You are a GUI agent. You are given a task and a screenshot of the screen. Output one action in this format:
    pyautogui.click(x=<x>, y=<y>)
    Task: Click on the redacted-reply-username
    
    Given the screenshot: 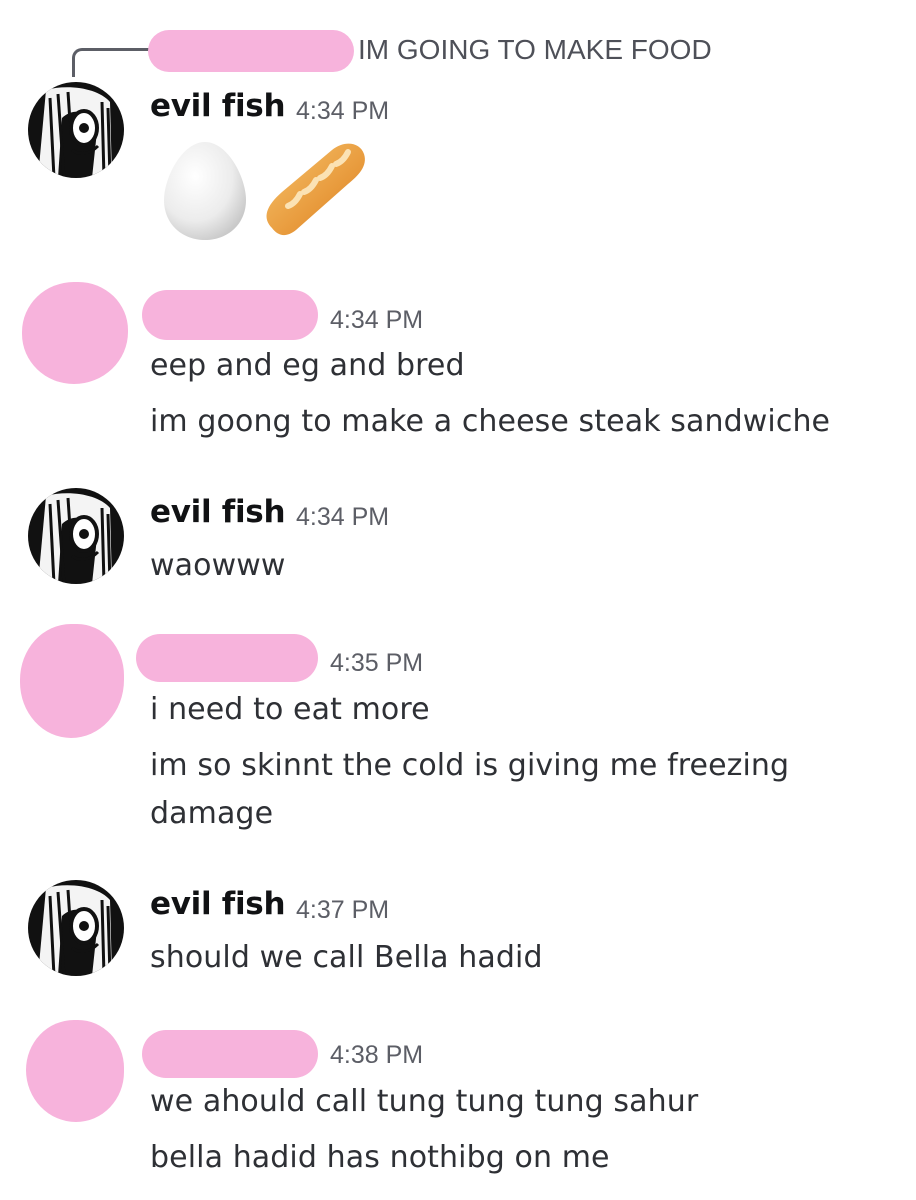 What is the action you would take?
    pyautogui.click(x=251, y=51)
    